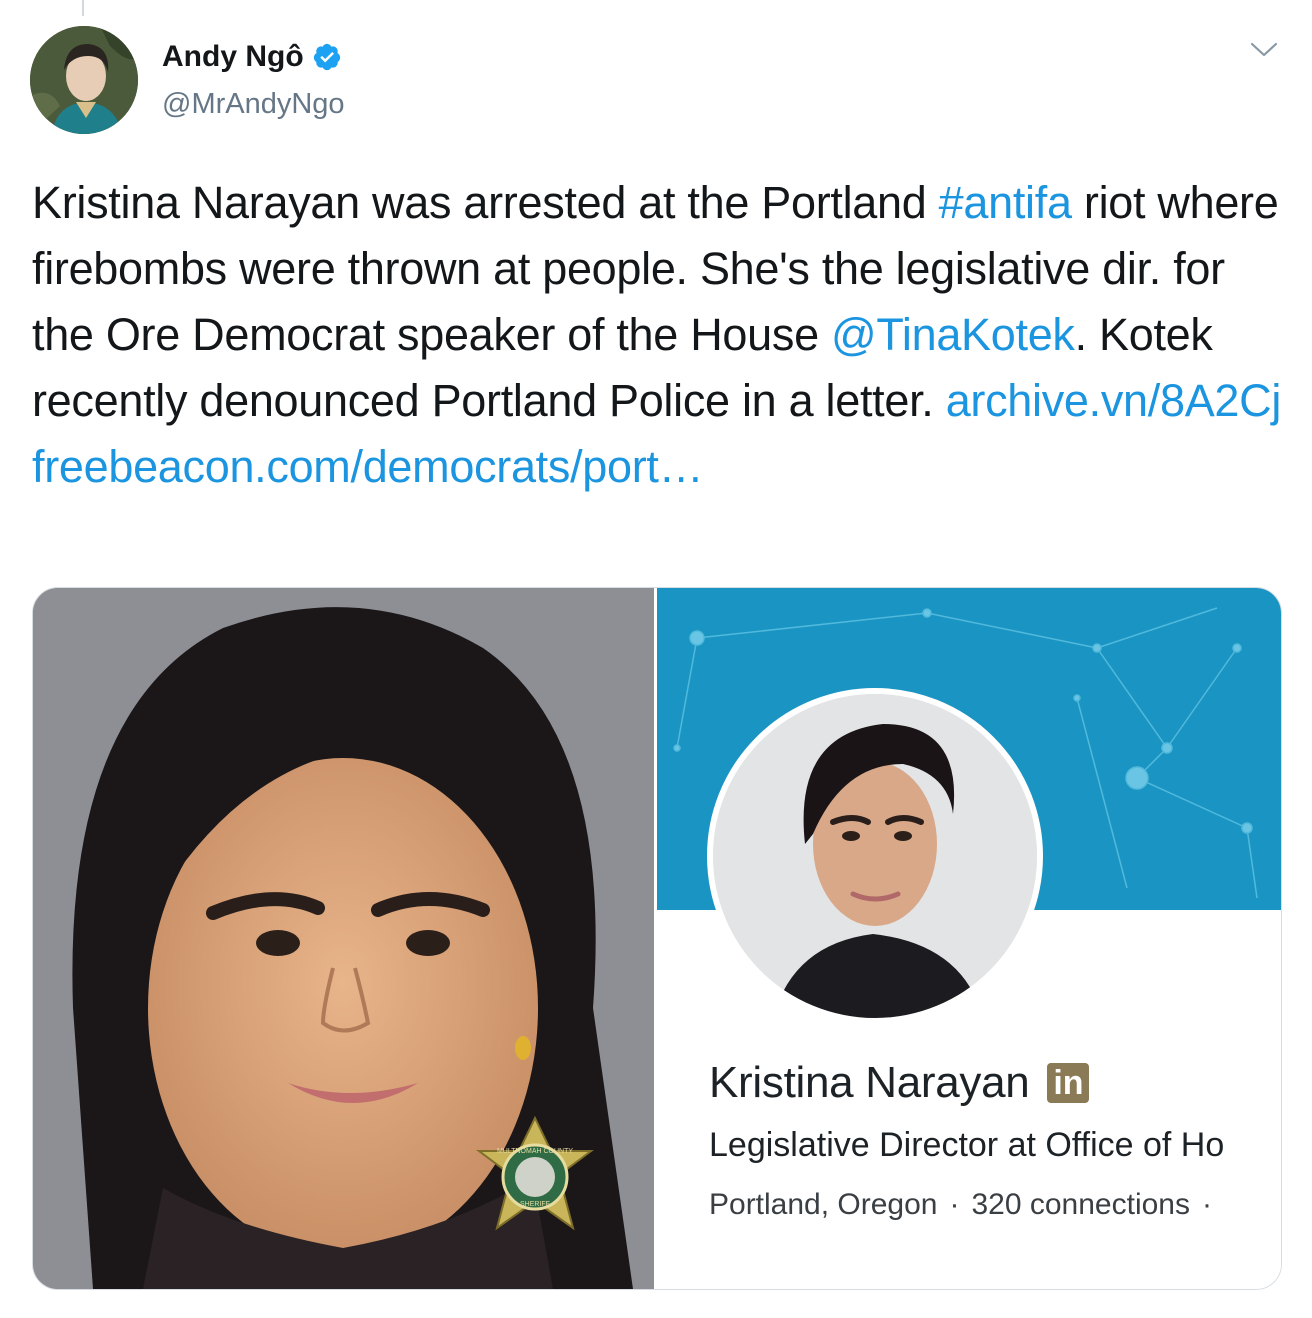  Describe the element at coordinates (253, 104) in the screenshot. I see `author-handle: @MrAndyNgo` at that location.